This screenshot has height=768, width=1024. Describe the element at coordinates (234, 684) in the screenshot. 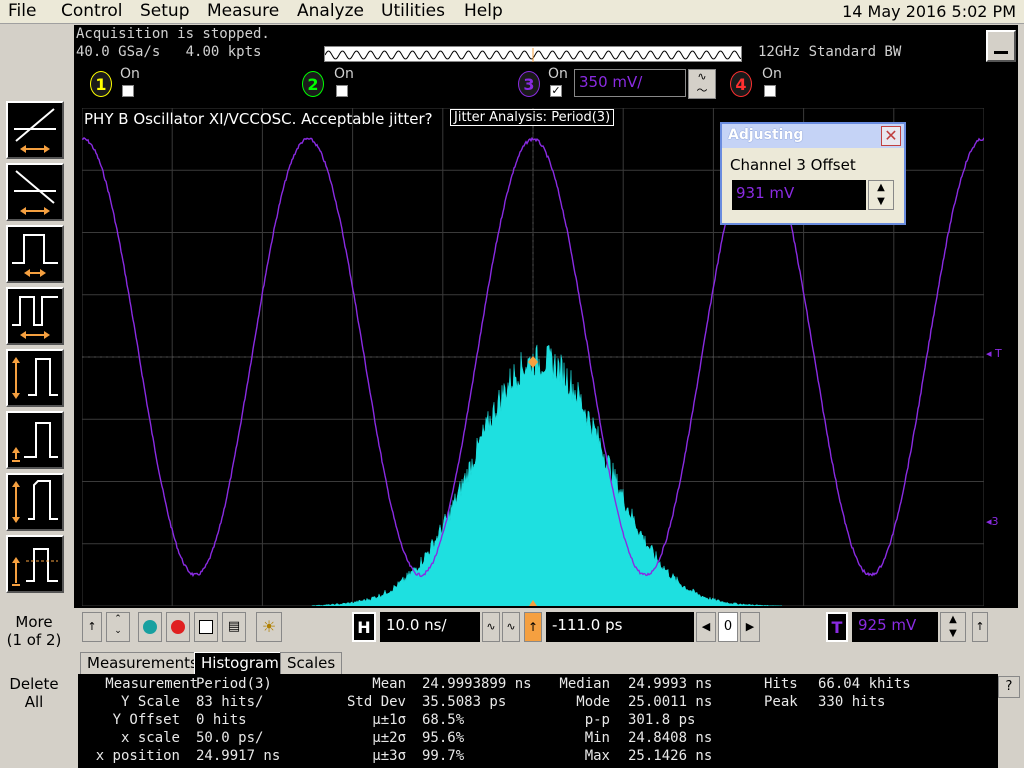

I see `measurement-value: Period(3)` at that location.